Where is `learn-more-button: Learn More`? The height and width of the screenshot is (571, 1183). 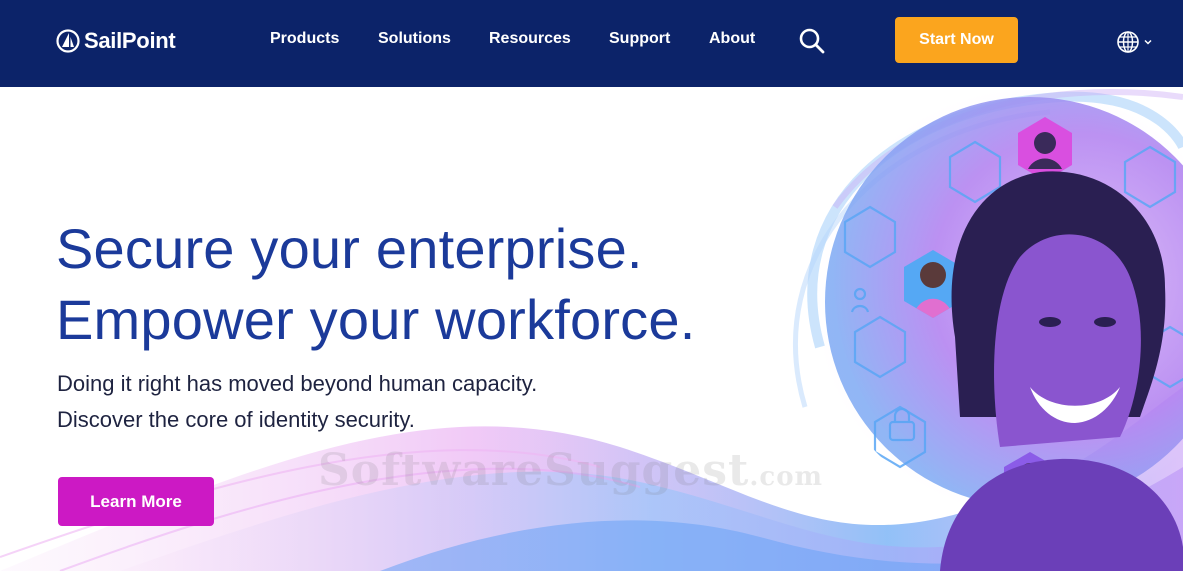 learn-more-button: Learn More is located at coordinates (136, 501).